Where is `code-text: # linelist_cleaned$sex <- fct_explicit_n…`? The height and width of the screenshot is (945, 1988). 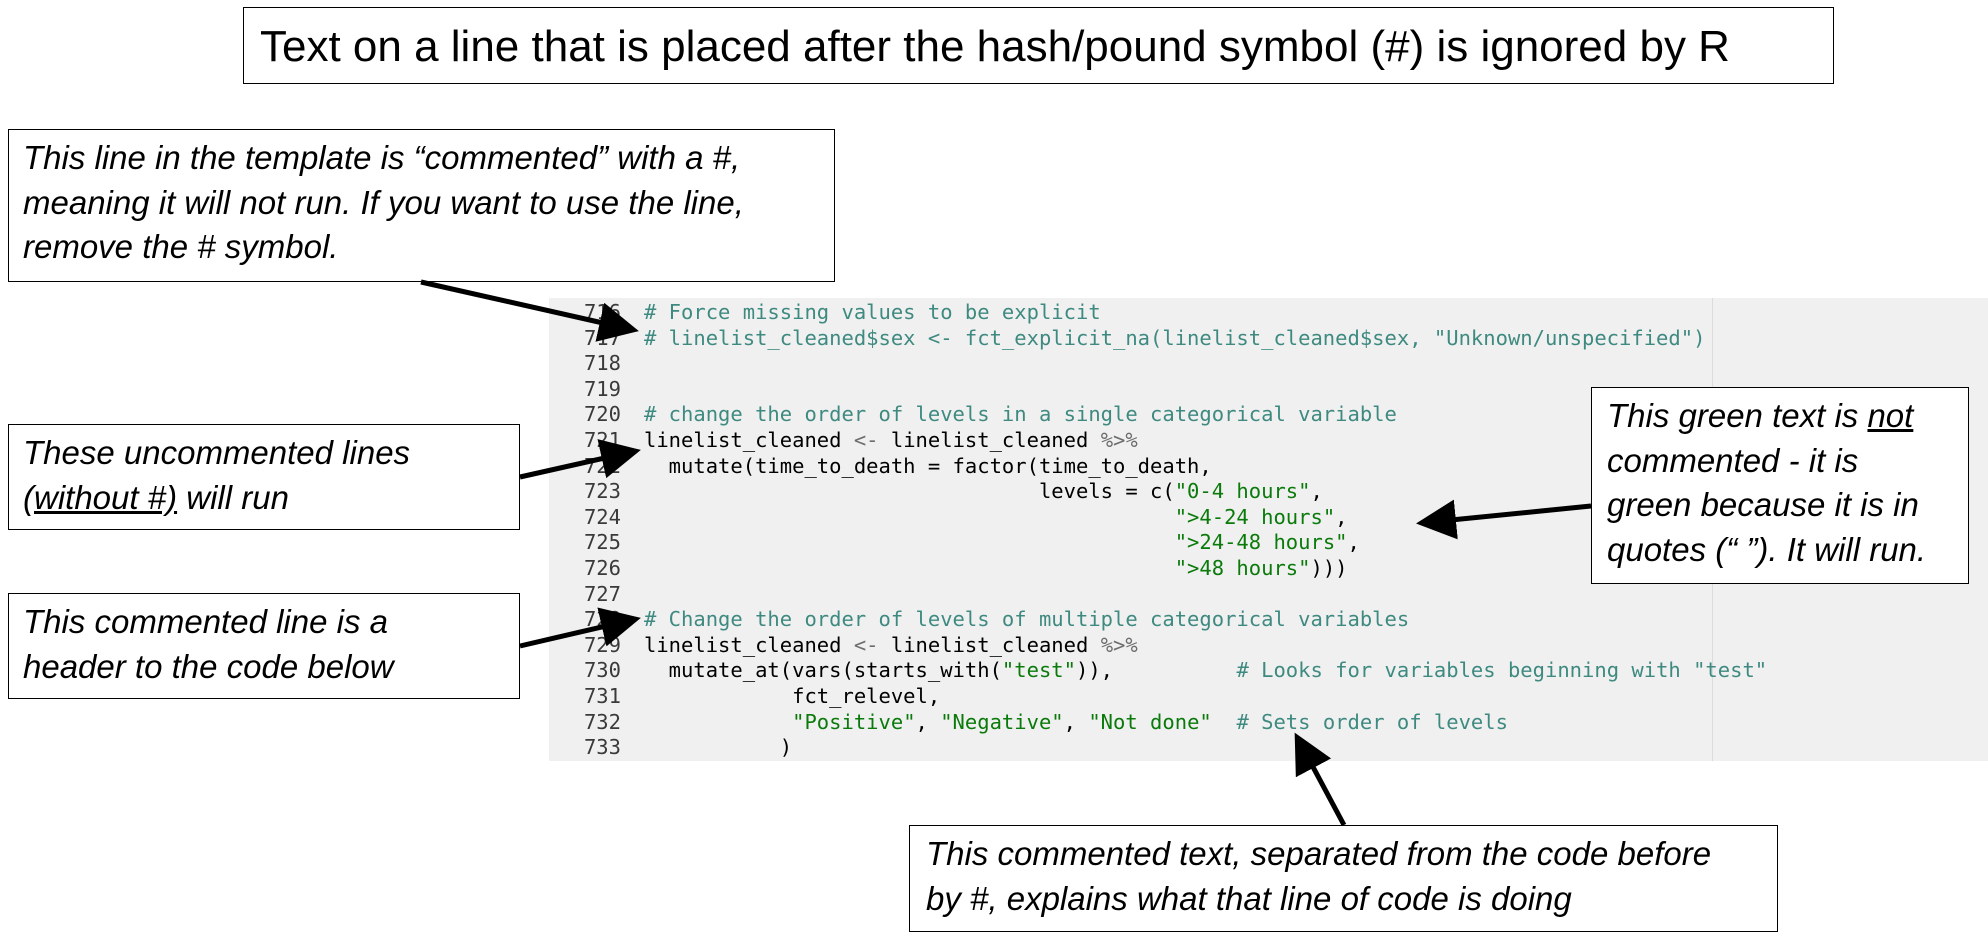
code-text: # linelist_cleaned$sex <- fct_explicit_n… is located at coordinates (1174, 338).